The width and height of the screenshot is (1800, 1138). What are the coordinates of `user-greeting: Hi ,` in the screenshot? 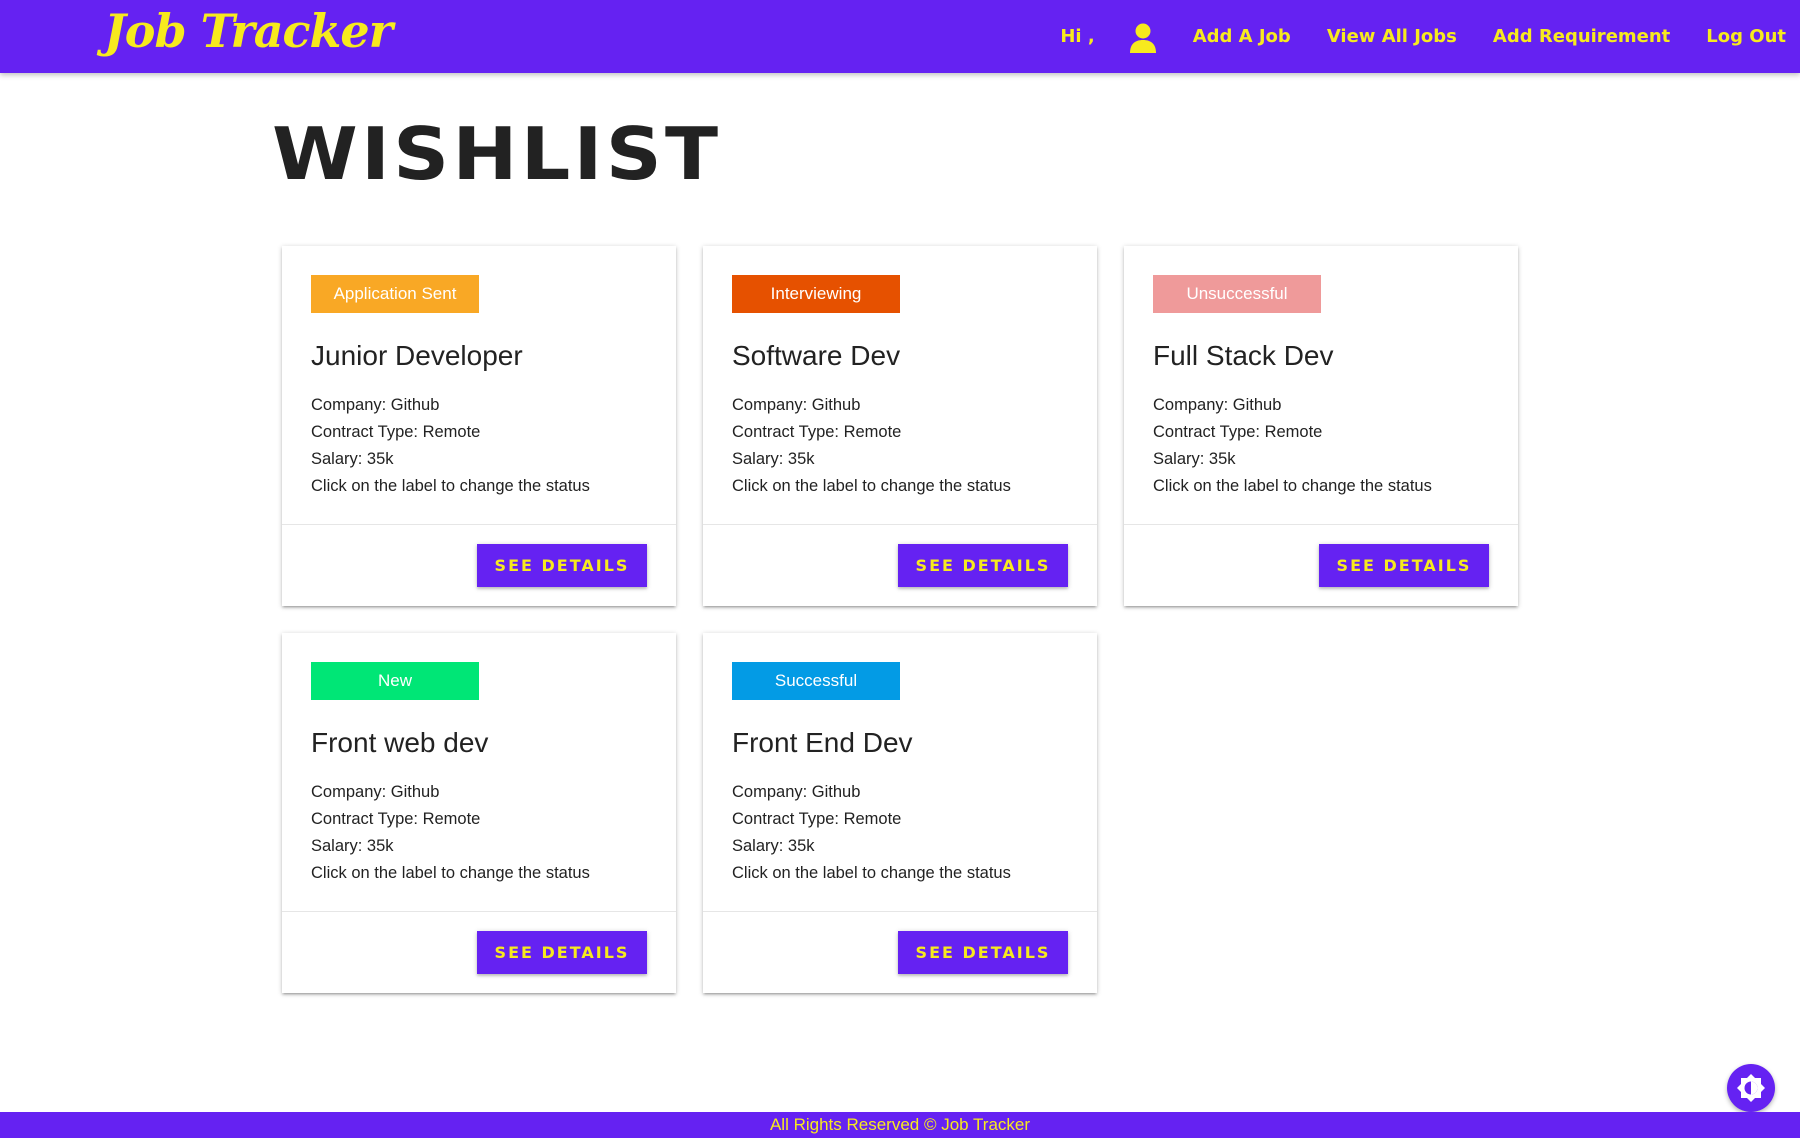 It's located at (1077, 36).